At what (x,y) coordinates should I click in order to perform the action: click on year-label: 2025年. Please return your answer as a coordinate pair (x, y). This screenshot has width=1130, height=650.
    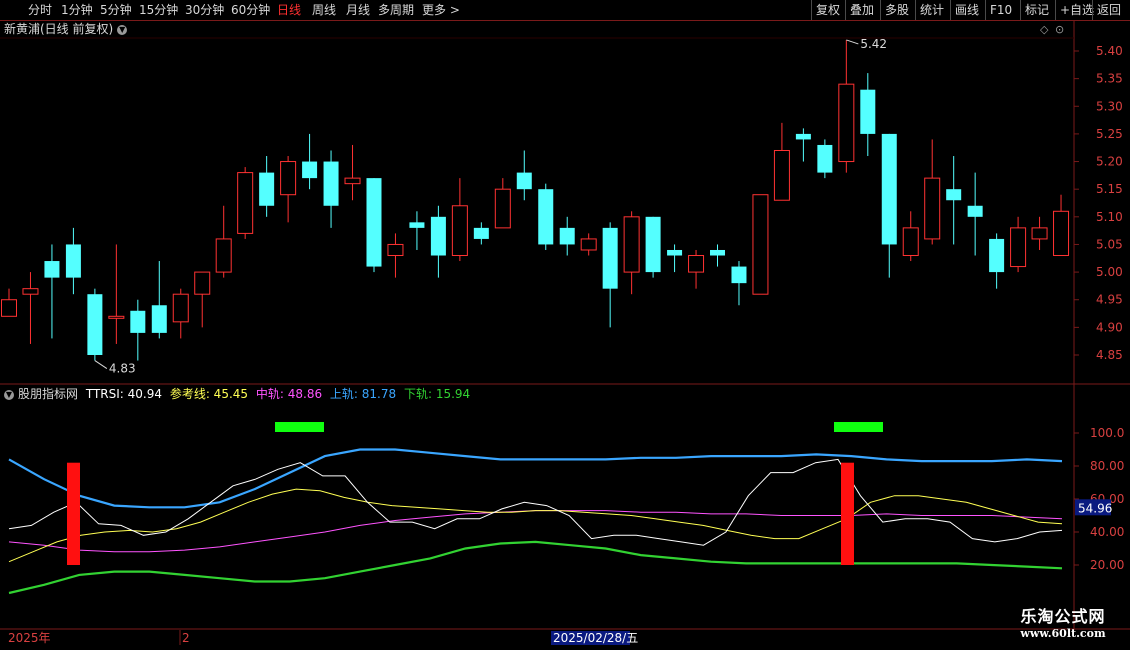
    Looking at the image, I should click on (29, 638).